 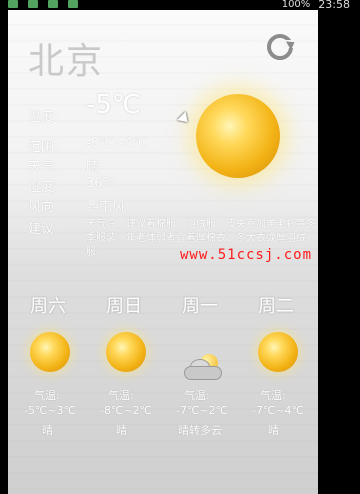 What do you see at coordinates (43, 187) in the screenshot?
I see `humidity-label: 湿度:` at bounding box center [43, 187].